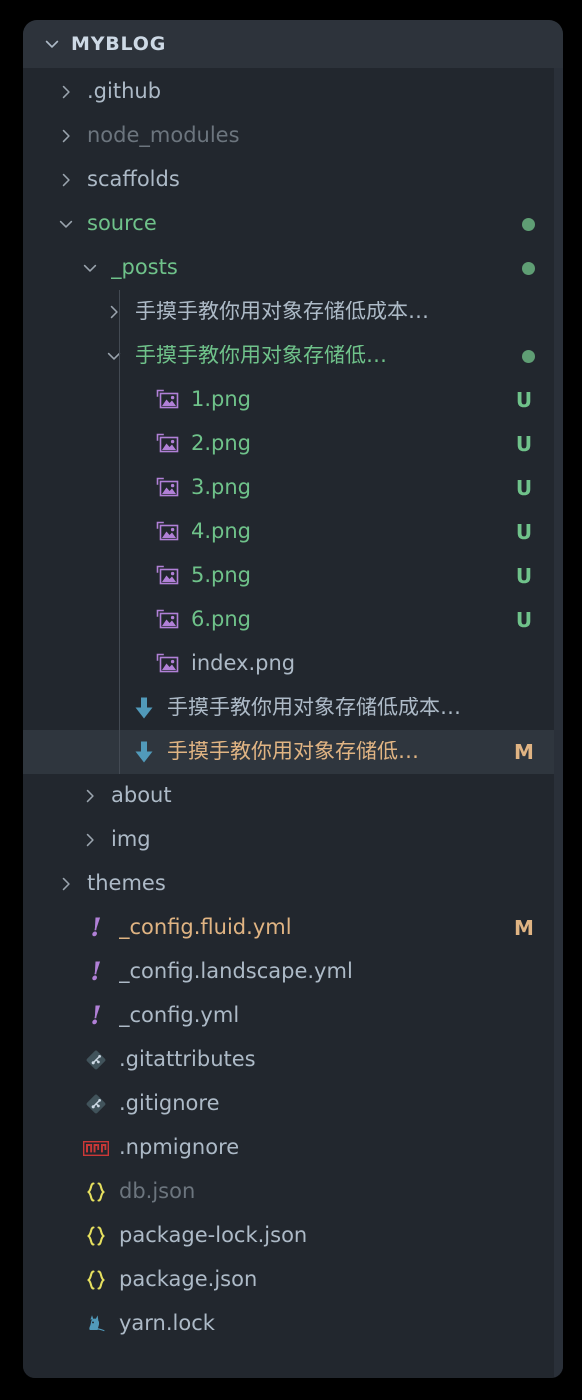 The image size is (582, 1400). Describe the element at coordinates (236, 971) in the screenshot. I see `tree-row-label: _config.landscape.yml` at that location.